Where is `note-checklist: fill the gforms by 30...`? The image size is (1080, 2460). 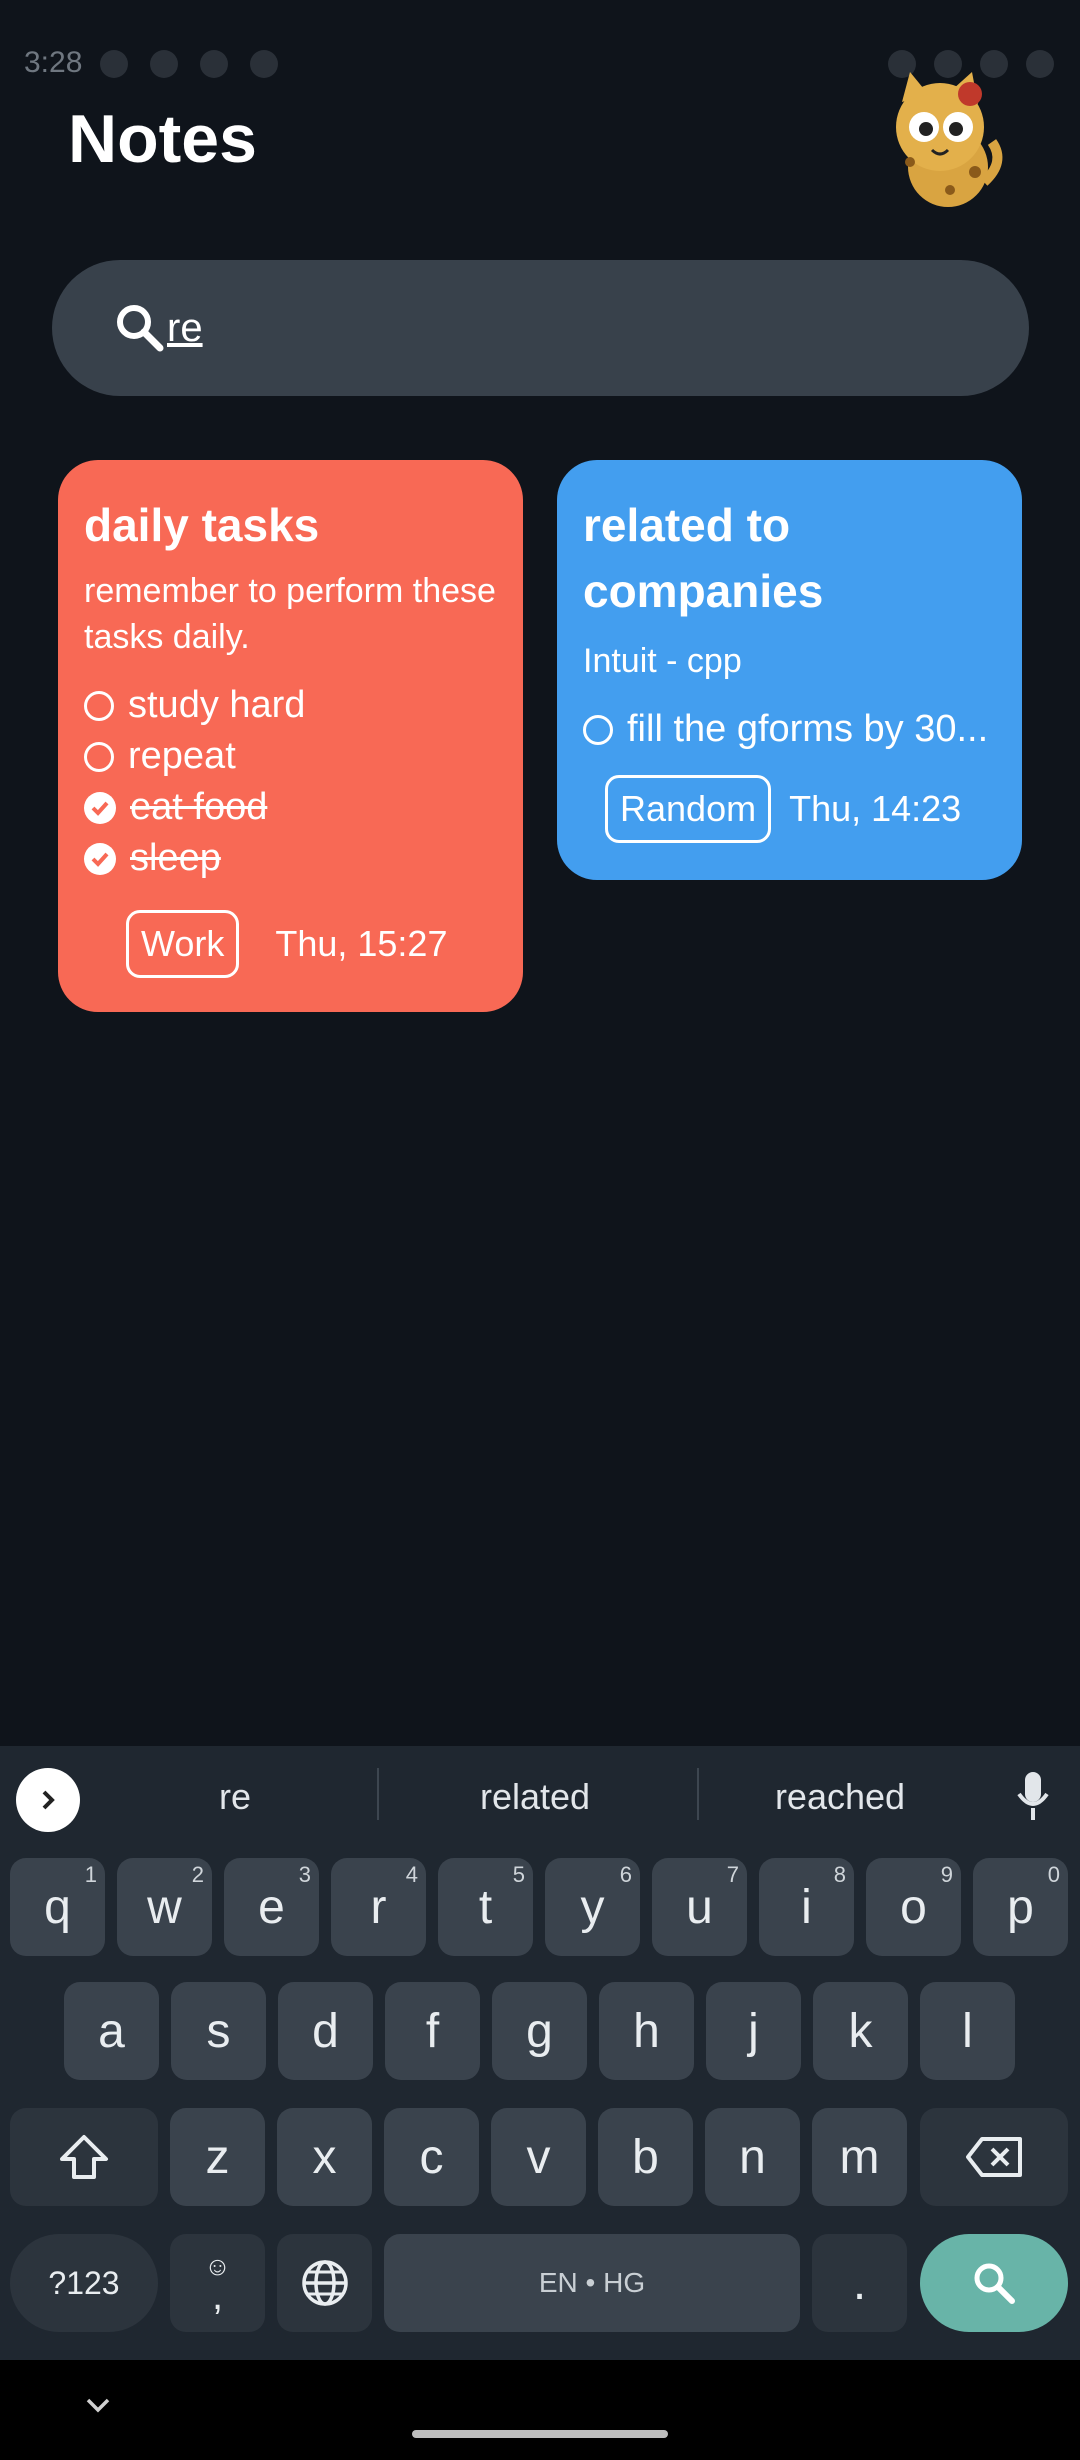
note-checklist: fill the gforms by 30... is located at coordinates (789, 729).